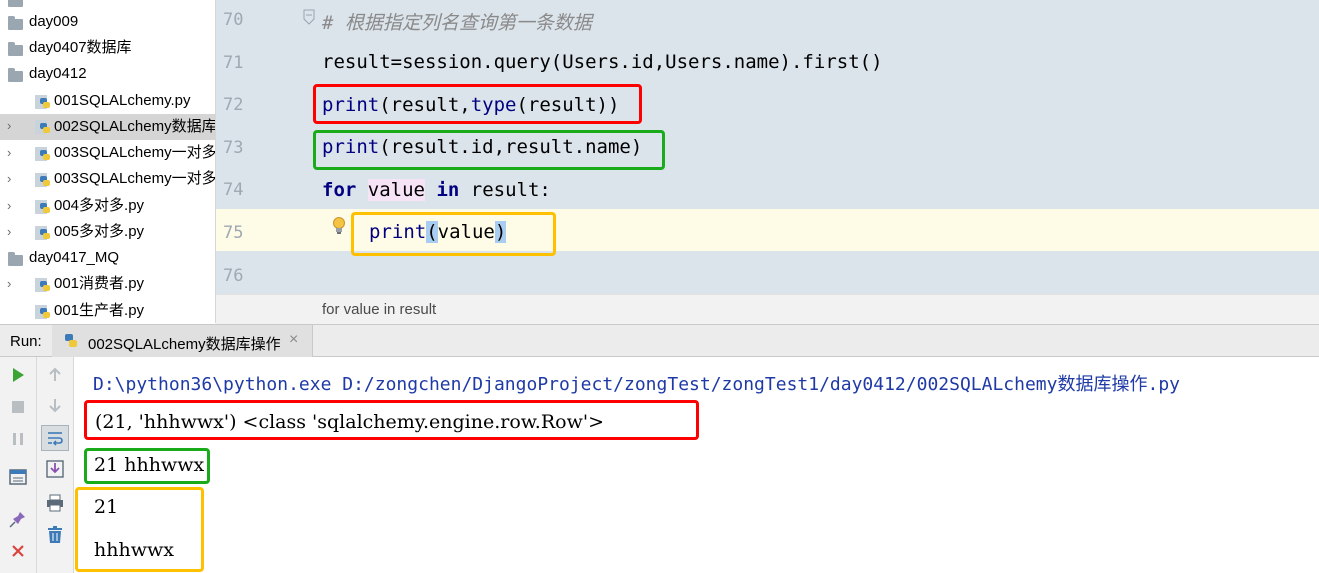 This screenshot has height=573, width=1319. I want to click on pin-button, so click(18, 519).